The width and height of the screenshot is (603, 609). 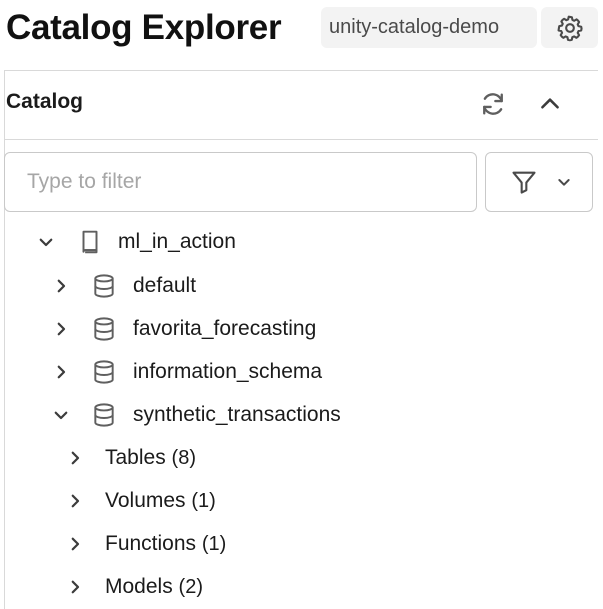 What do you see at coordinates (183, 458) in the screenshot?
I see `group-count: (8)` at bounding box center [183, 458].